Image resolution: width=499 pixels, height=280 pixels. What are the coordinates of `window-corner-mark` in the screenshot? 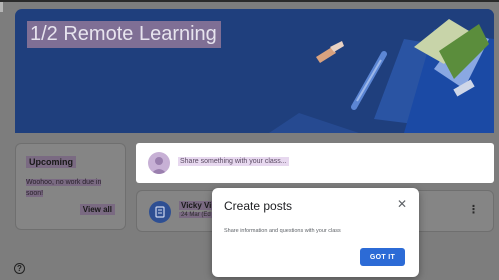 It's located at (1, 7).